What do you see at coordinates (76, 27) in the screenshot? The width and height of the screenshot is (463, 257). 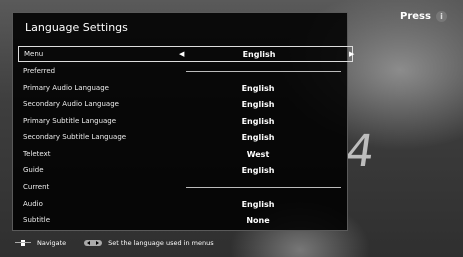 I see `panel-title: Language Settings` at bounding box center [76, 27].